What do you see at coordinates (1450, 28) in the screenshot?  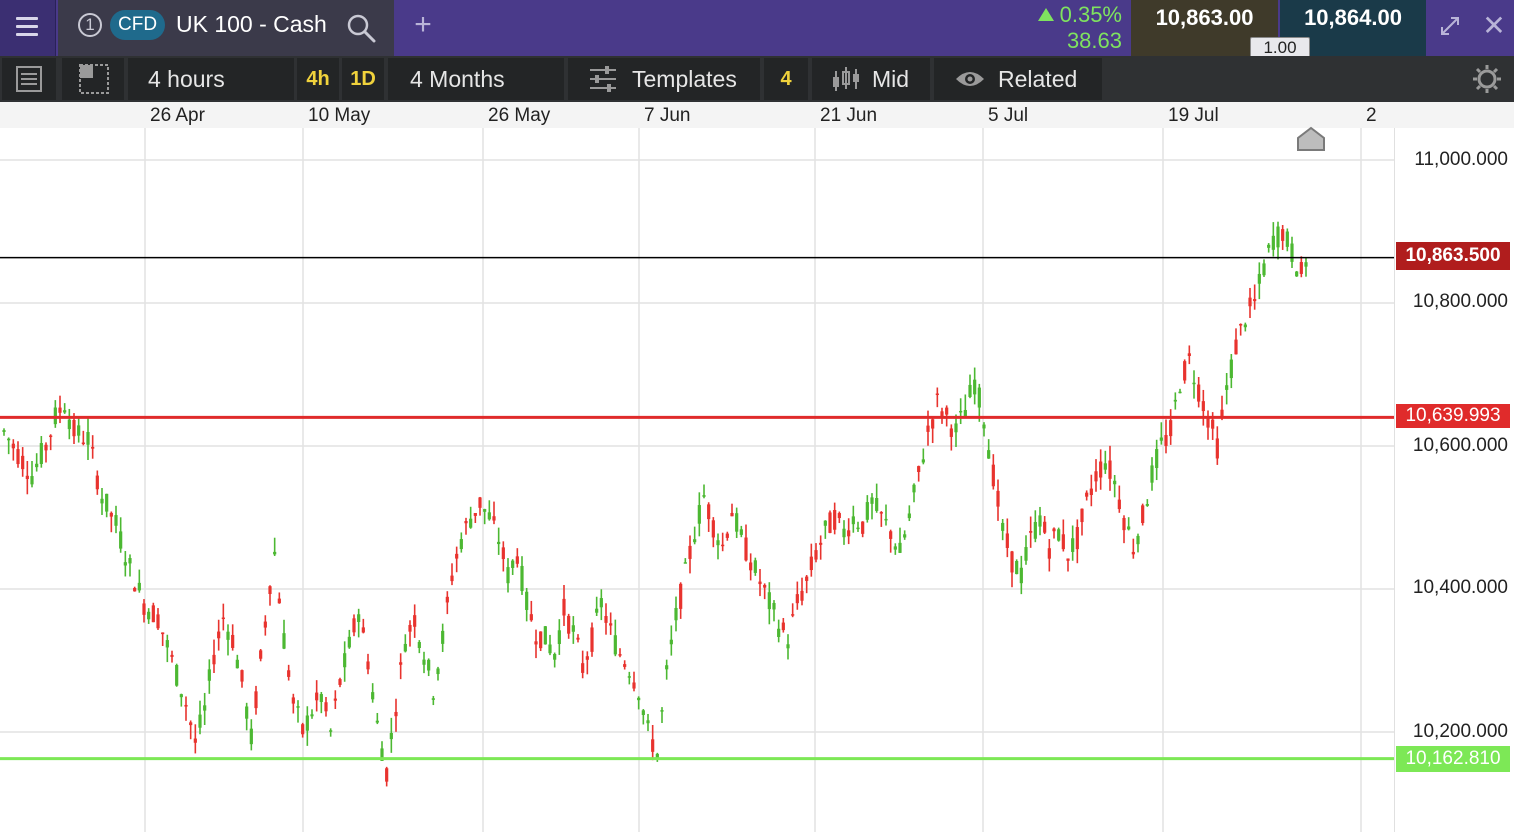 I see `expand-button` at bounding box center [1450, 28].